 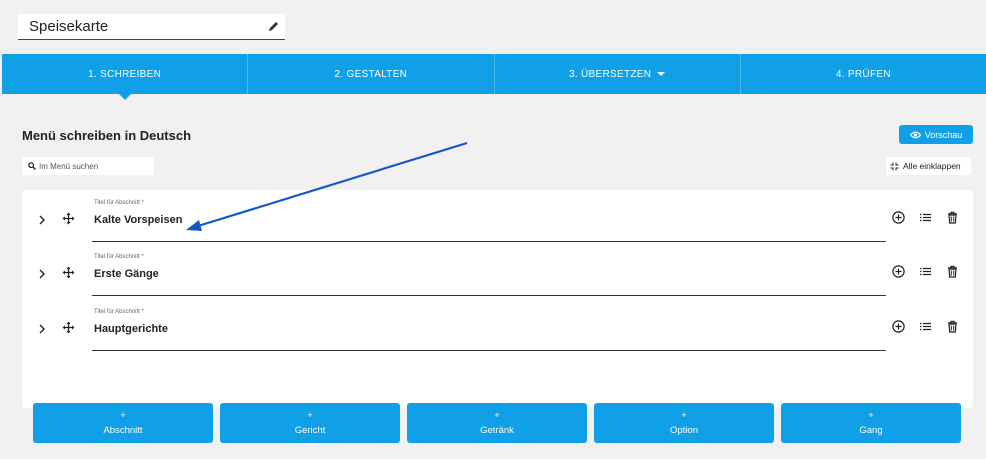 I want to click on section-row: Titel für Abschnitt * Kalte Vorspeisen, so click(x=497, y=219).